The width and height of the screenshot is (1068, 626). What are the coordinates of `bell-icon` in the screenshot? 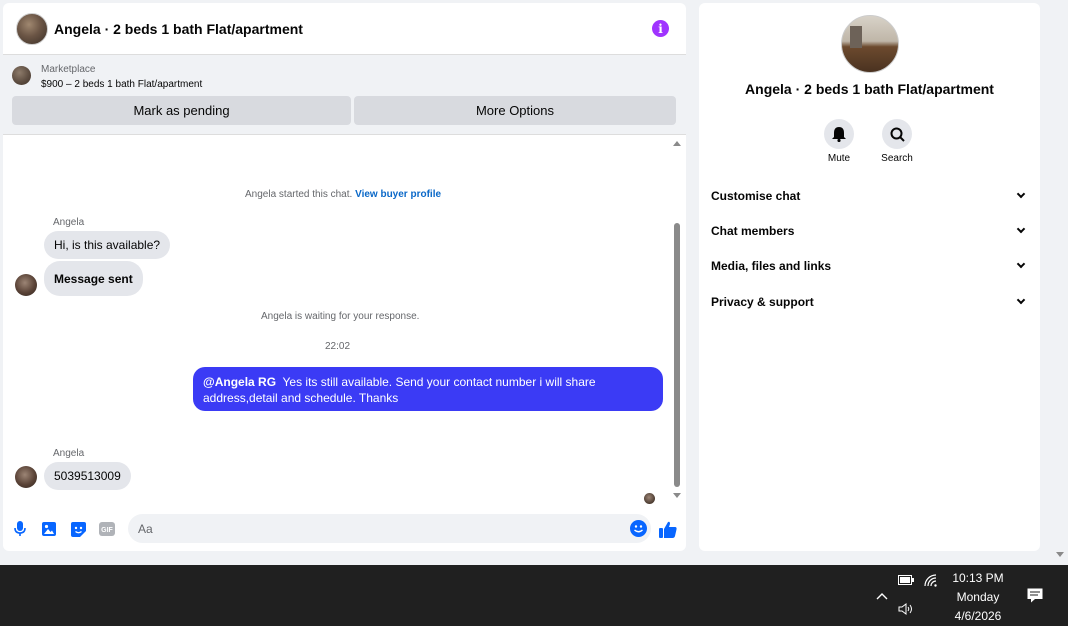 It's located at (839, 134).